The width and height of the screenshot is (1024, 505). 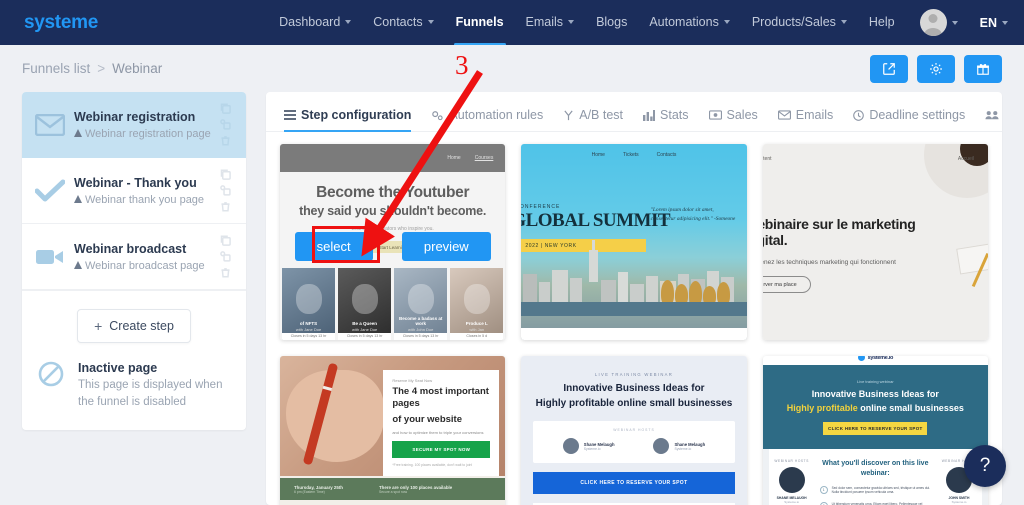 What do you see at coordinates (333, 246) in the screenshot?
I see `select-template-button: select` at bounding box center [333, 246].